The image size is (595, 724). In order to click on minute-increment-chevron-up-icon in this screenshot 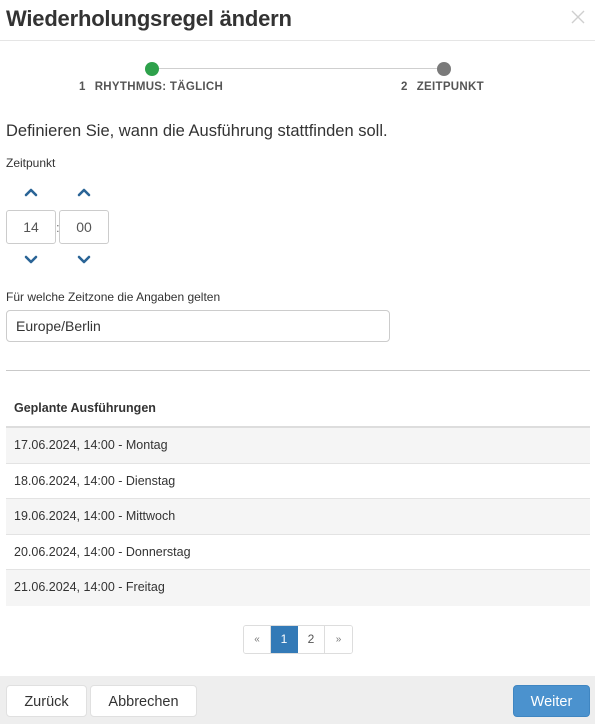, I will do `click(84, 192)`.